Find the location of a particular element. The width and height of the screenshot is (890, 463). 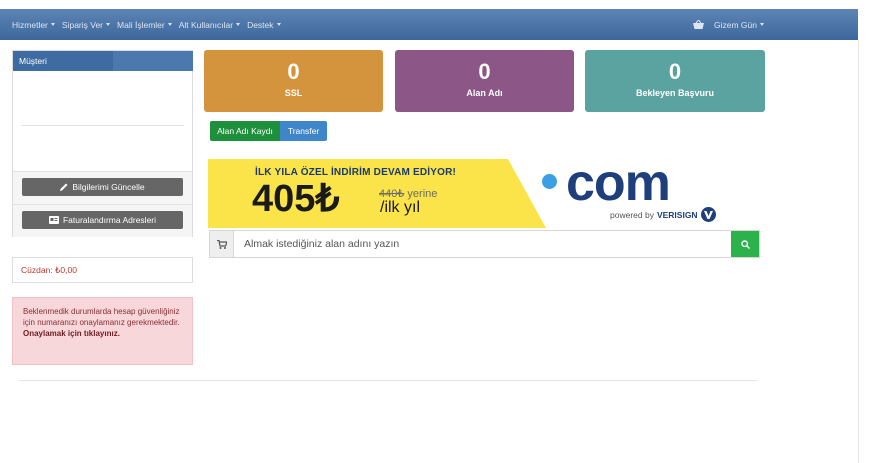

search-button is located at coordinates (745, 244).